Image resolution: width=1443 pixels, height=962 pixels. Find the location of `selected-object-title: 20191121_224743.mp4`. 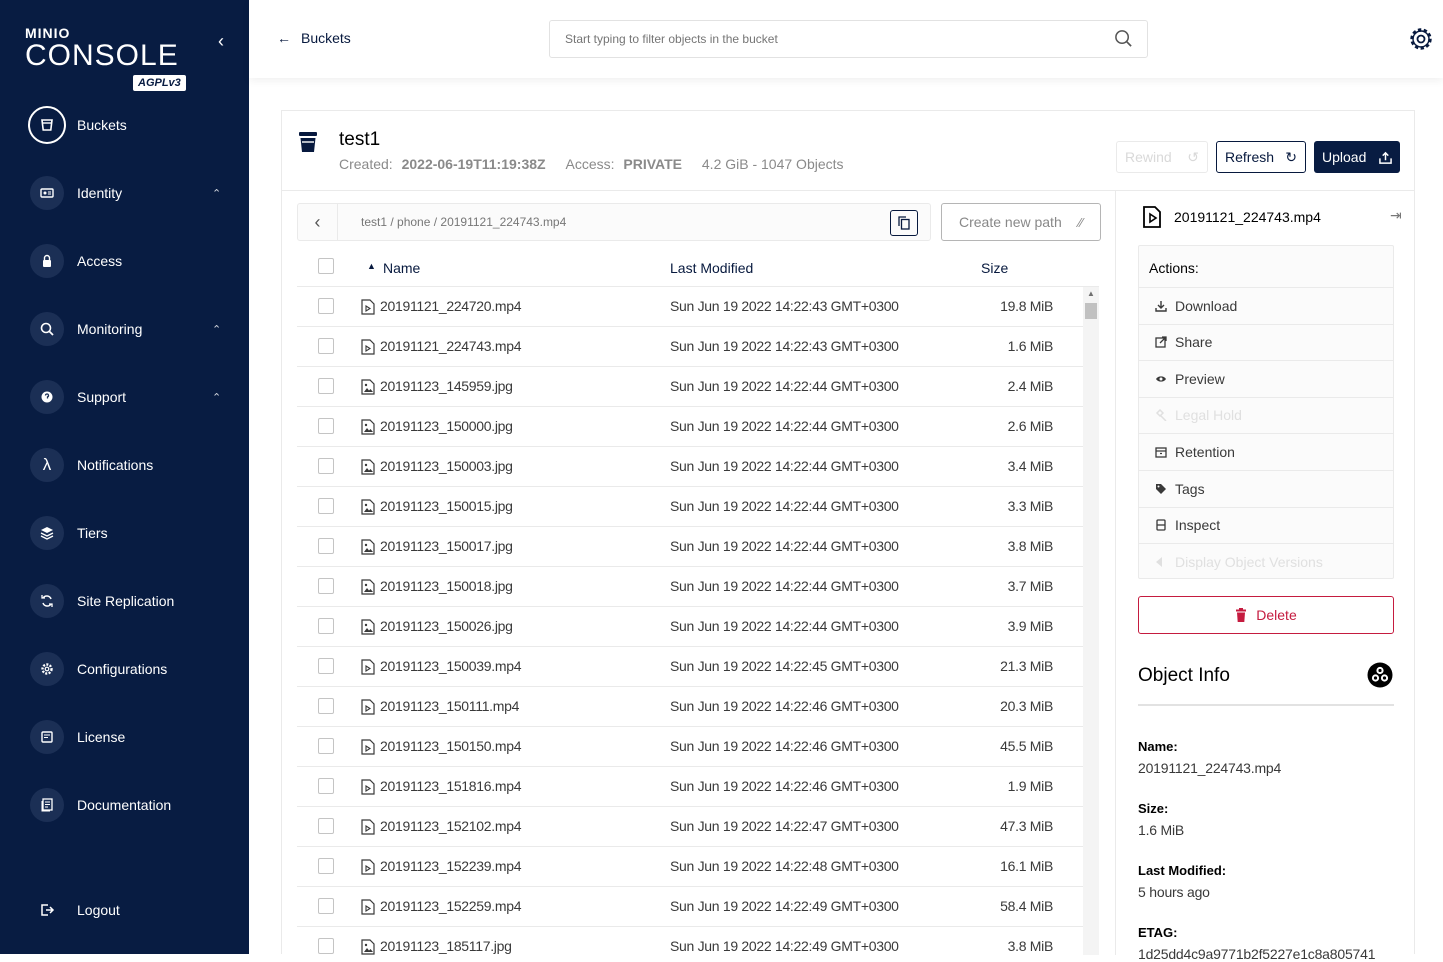

selected-object-title: 20191121_224743.mp4 is located at coordinates (1230, 217).